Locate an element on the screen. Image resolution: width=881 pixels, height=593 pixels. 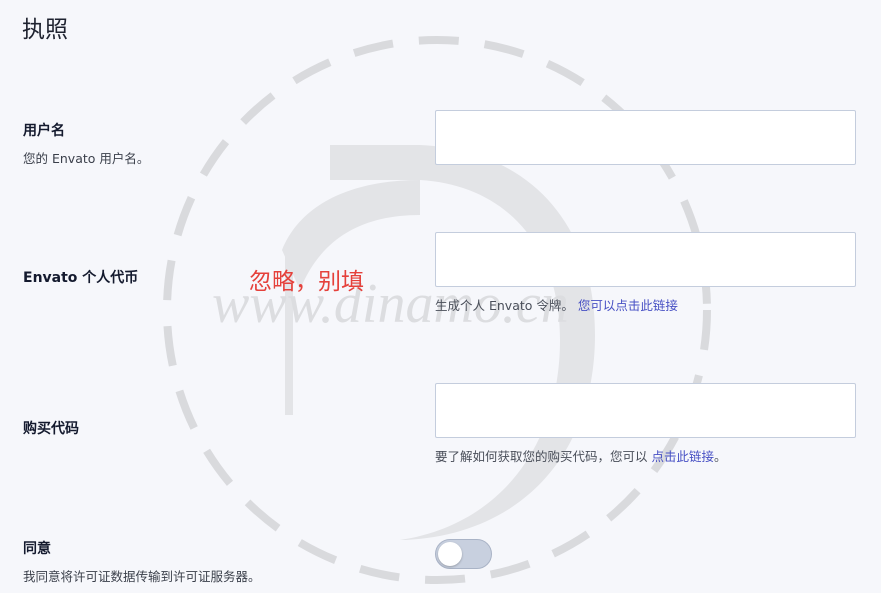
consent-description: 我同意将许可证数据传输到许可证服务器。 is located at coordinates (142, 576).